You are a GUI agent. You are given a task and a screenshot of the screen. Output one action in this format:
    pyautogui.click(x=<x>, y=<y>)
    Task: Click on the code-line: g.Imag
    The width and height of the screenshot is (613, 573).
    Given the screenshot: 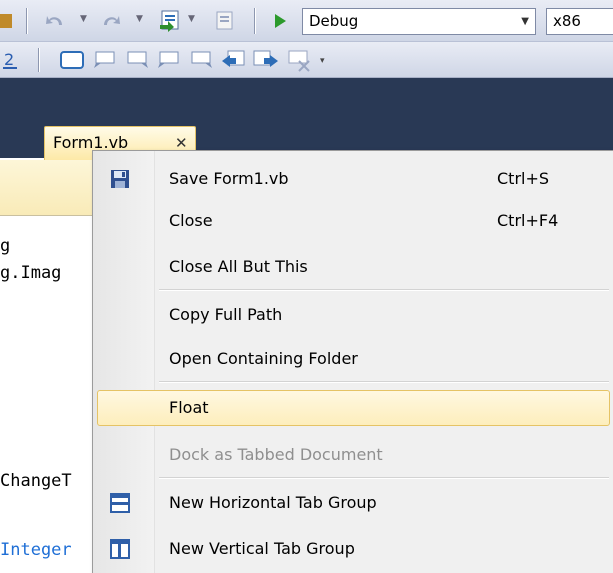 What is the action you would take?
    pyautogui.click(x=31, y=273)
    